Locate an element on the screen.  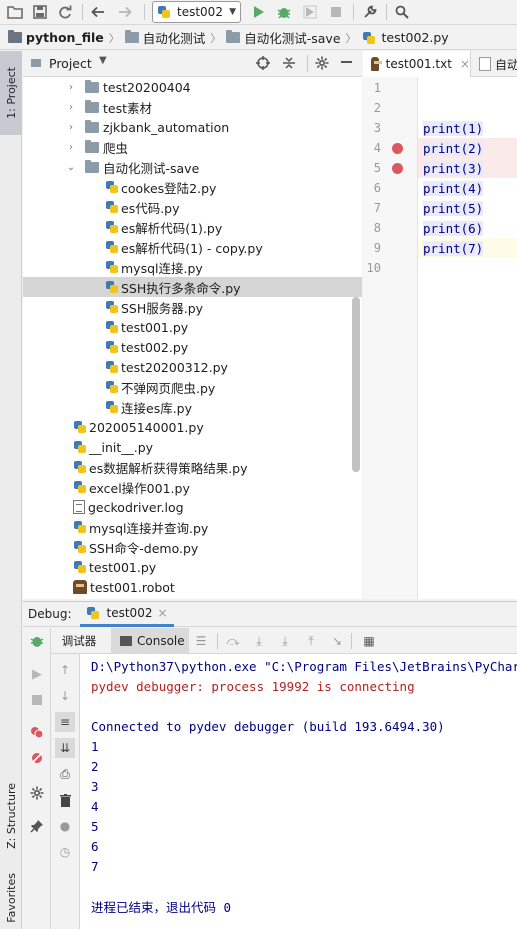
step-into-icon: ⤓ is located at coordinates (259, 641).